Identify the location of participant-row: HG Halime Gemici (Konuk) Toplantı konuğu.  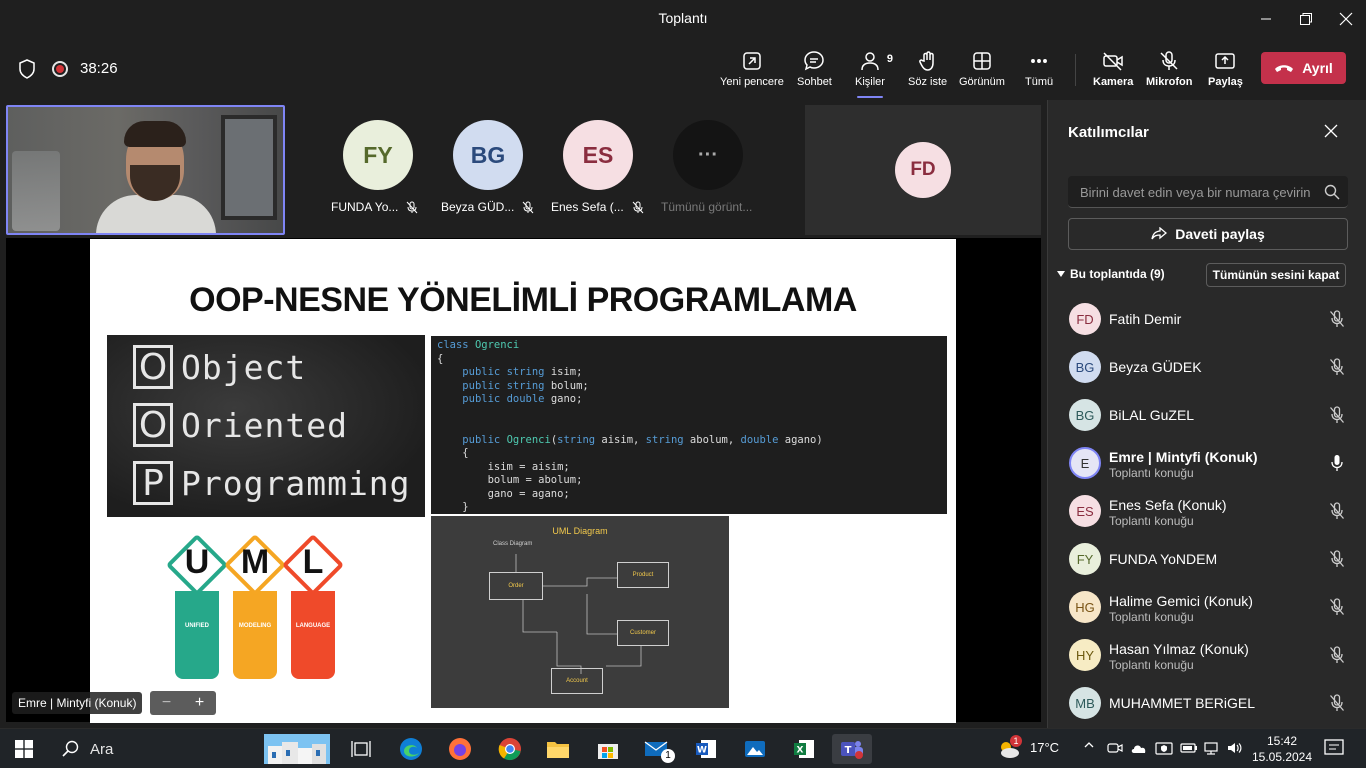
(1207, 611).